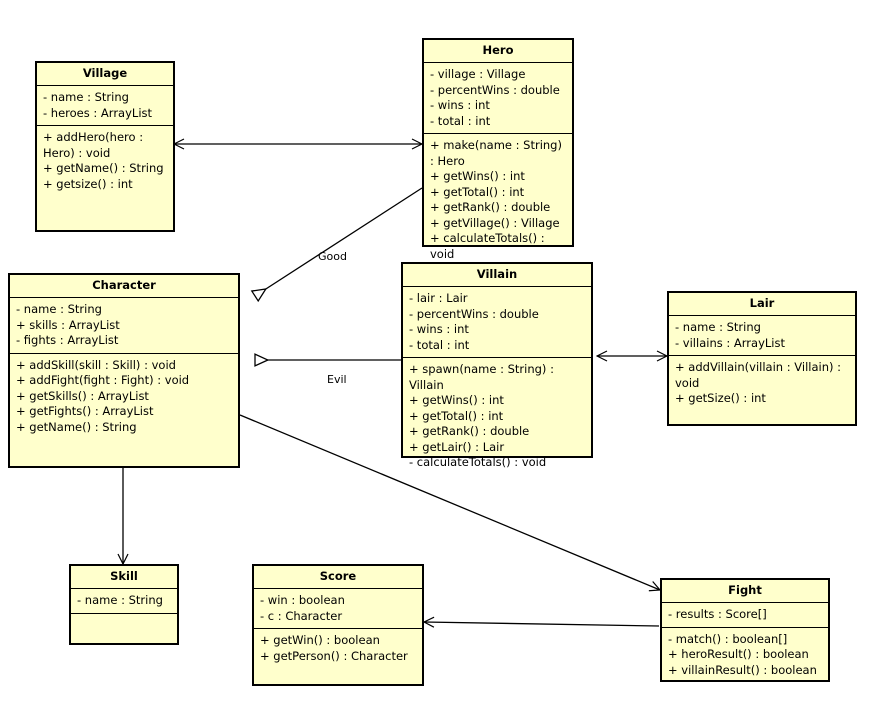  Describe the element at coordinates (334, 655) in the screenshot. I see `operation-row: + getPerson() : Character` at that location.